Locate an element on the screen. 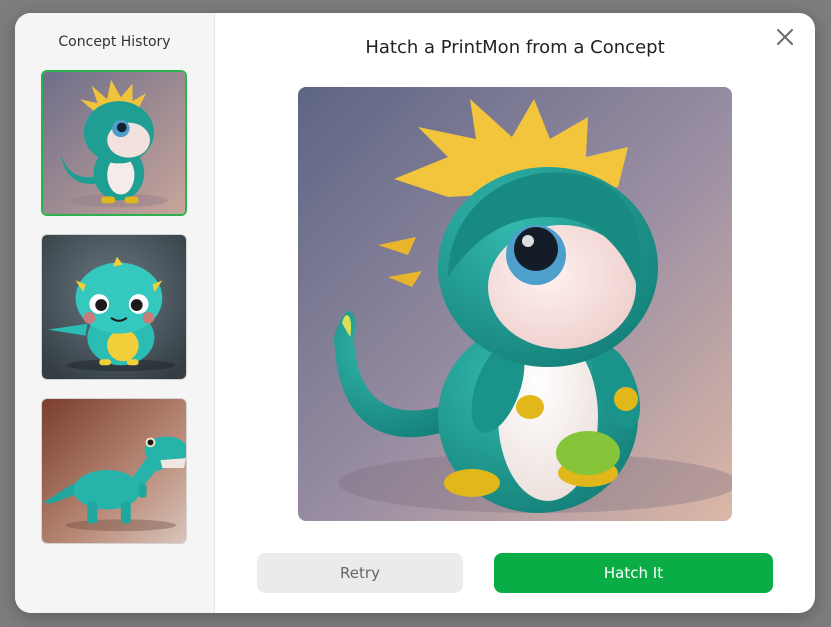 This screenshot has width=831, height=627. close-icon is located at coordinates (785, 37).